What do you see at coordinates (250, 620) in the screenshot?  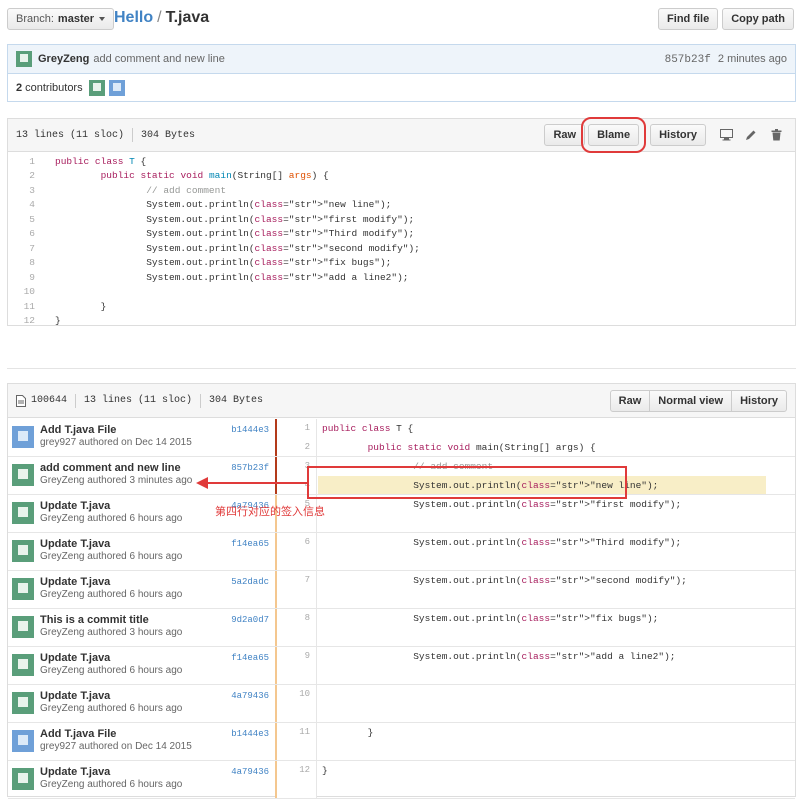 I see `commit-sha: 9d2a0d7` at bounding box center [250, 620].